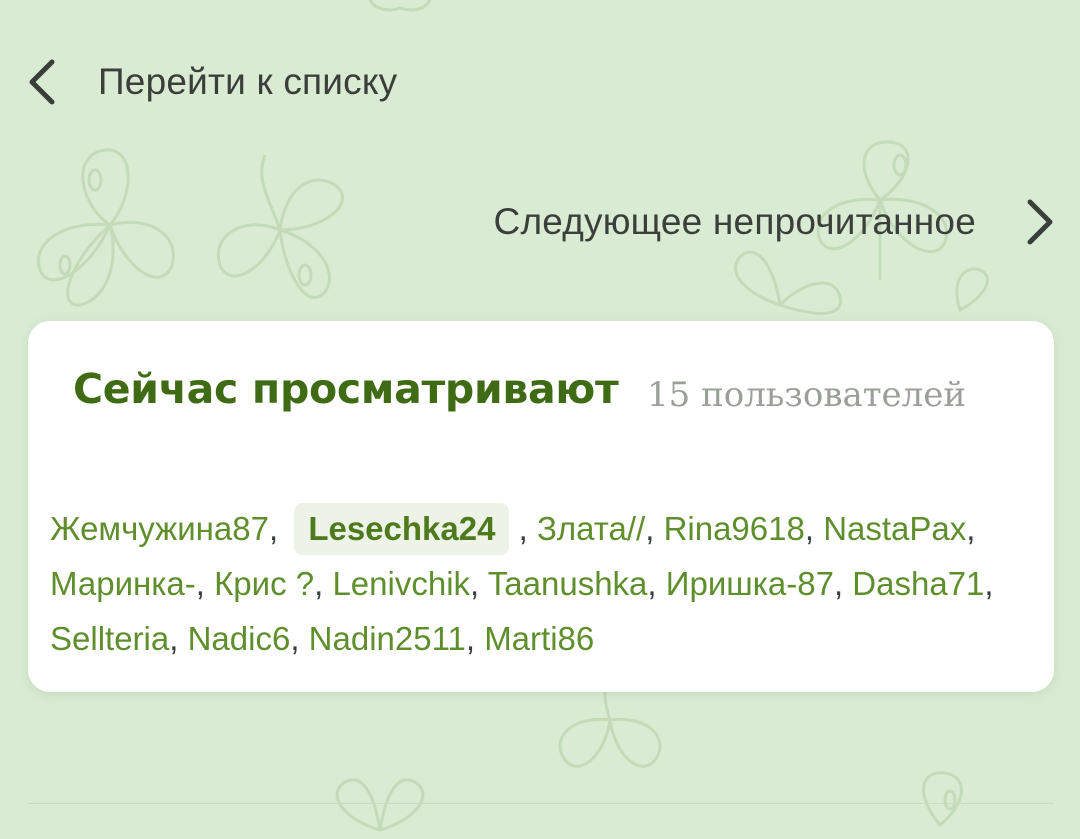 The image size is (1080, 839). I want to click on chevron-right-icon, so click(1036, 222).